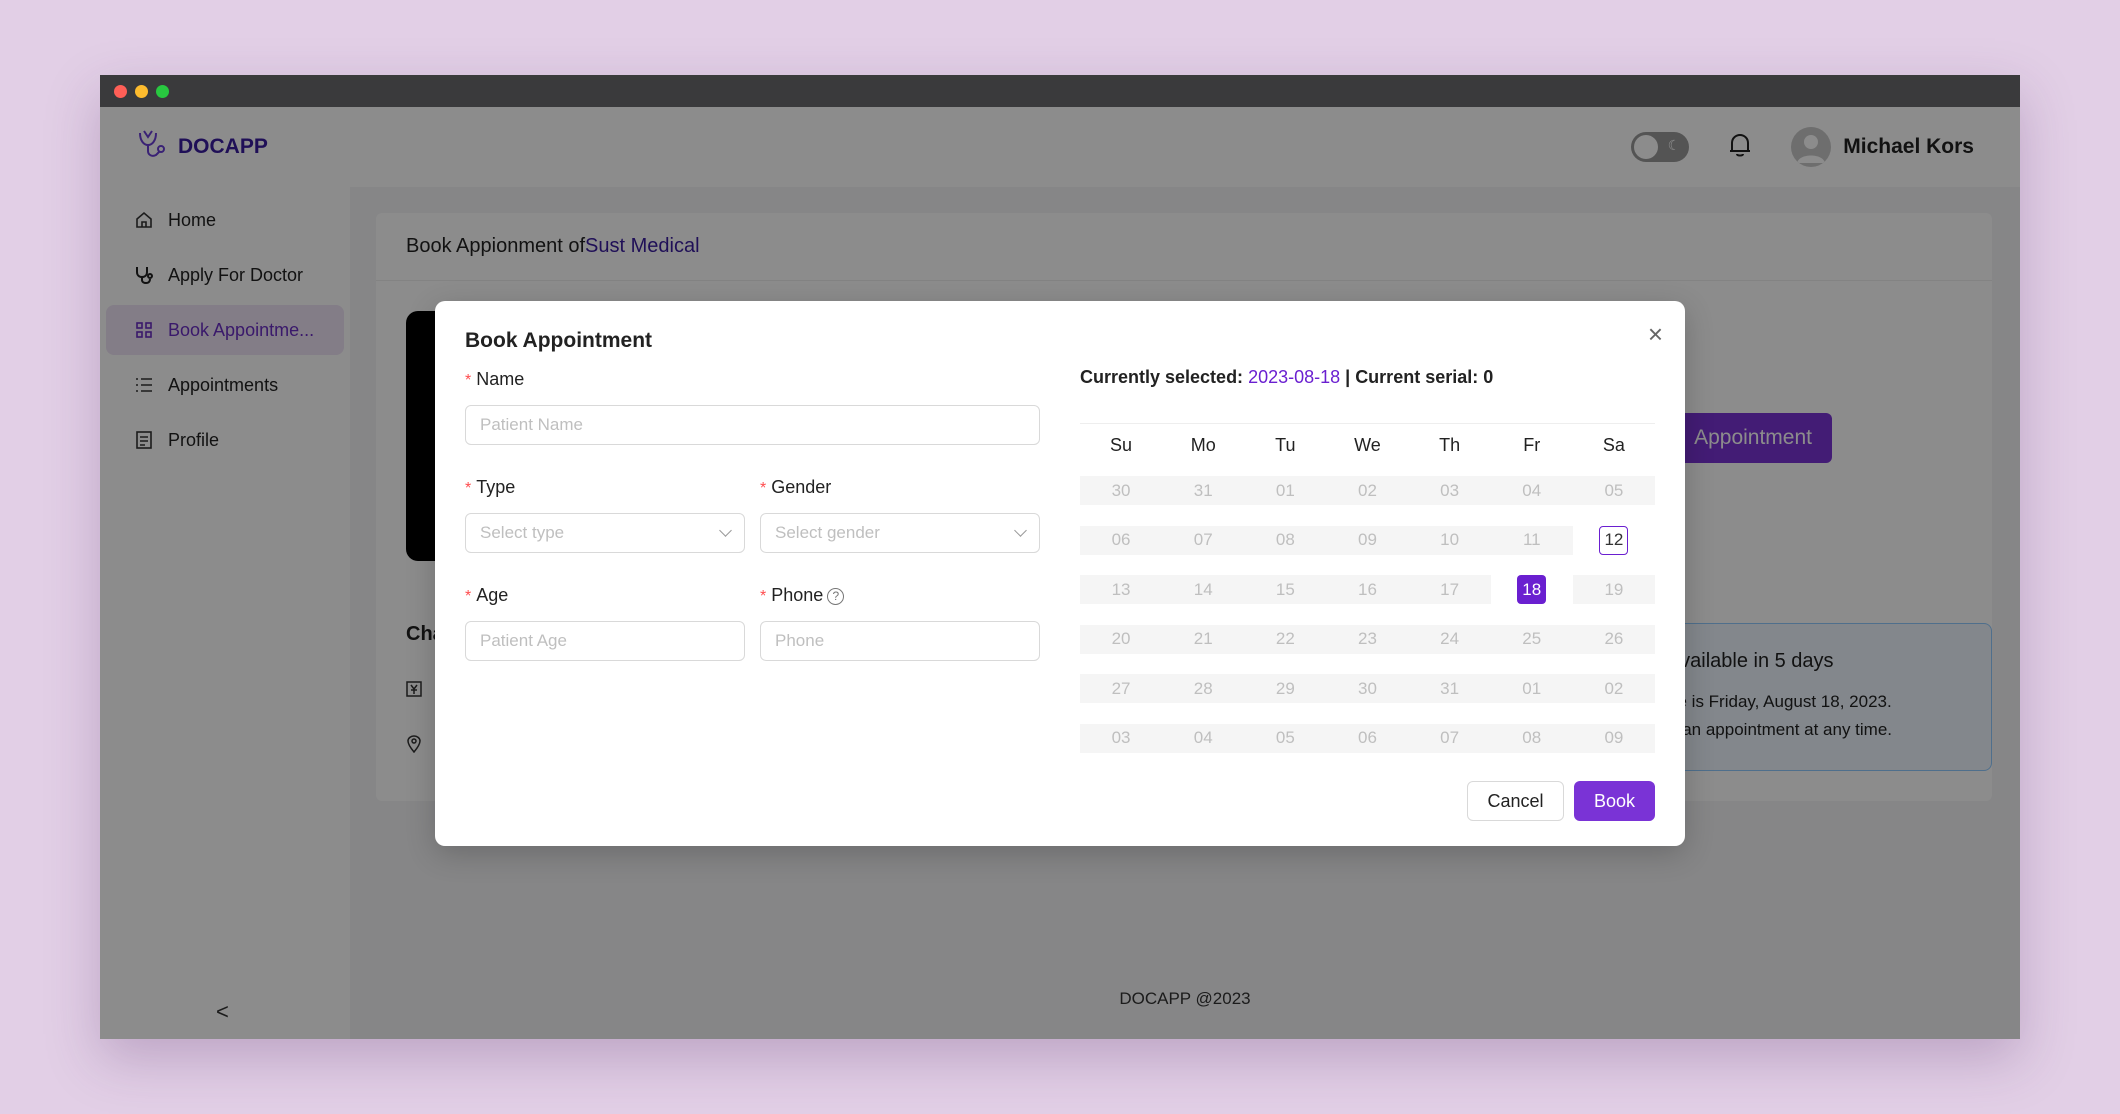 The image size is (2120, 1114). I want to click on calendar-day: 25, so click(1531, 639).